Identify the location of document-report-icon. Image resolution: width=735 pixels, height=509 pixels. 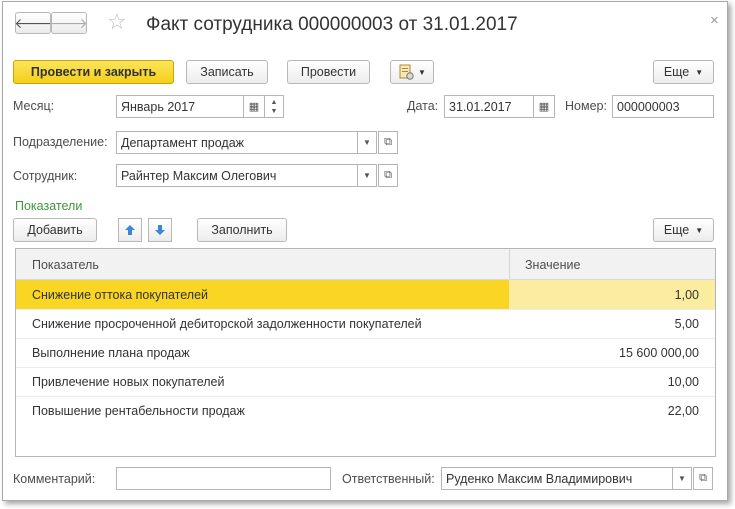
(406, 72).